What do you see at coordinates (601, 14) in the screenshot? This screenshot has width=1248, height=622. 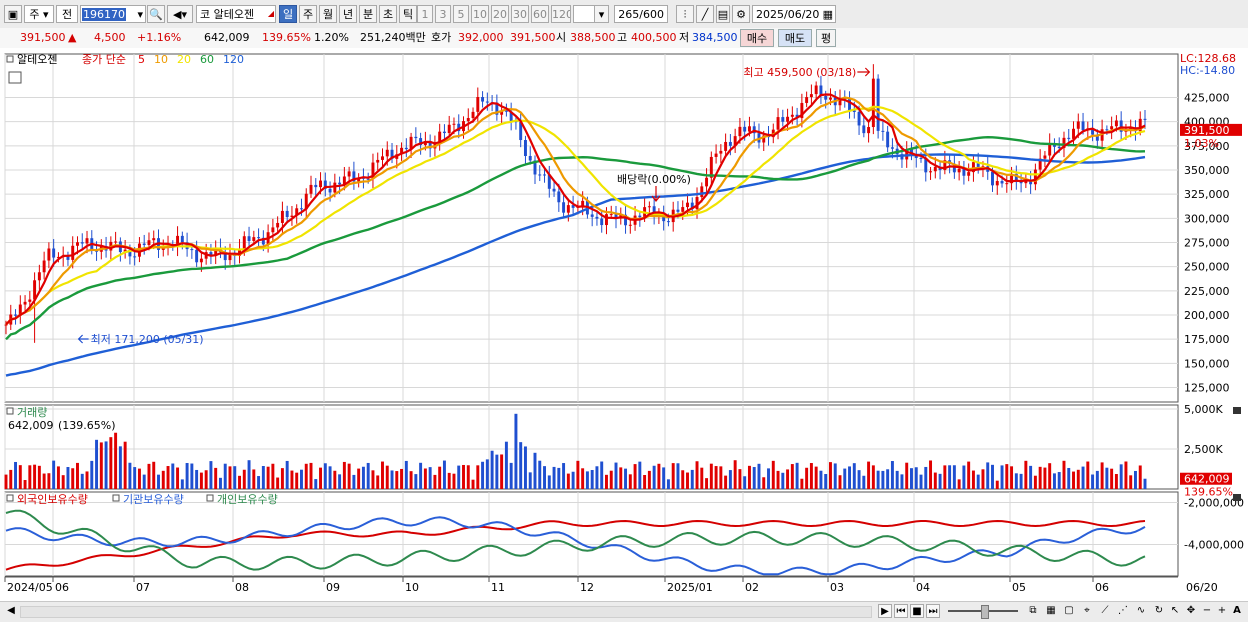 I see `chevron-down-icon: ▾` at bounding box center [601, 14].